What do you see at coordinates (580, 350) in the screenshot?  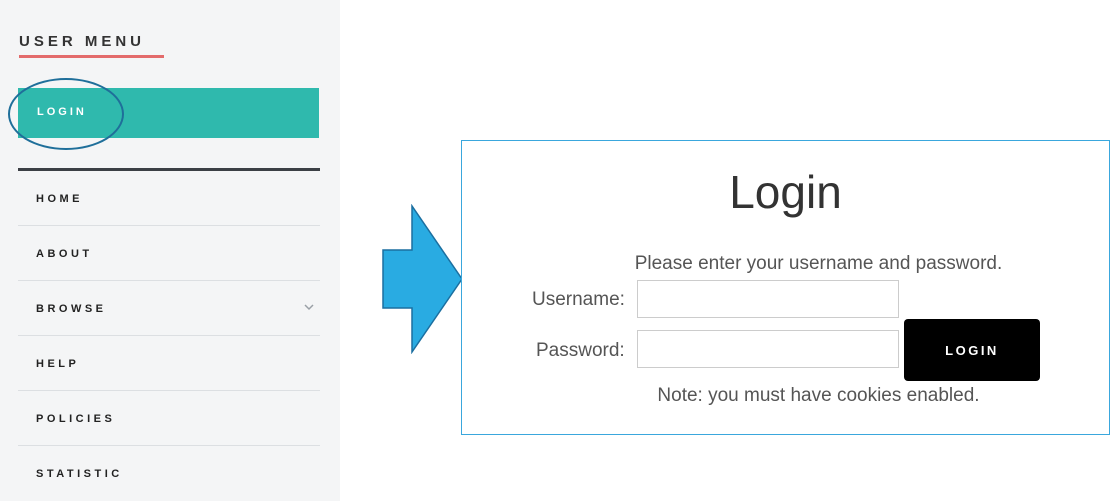 I see `password-label: Password:` at bounding box center [580, 350].